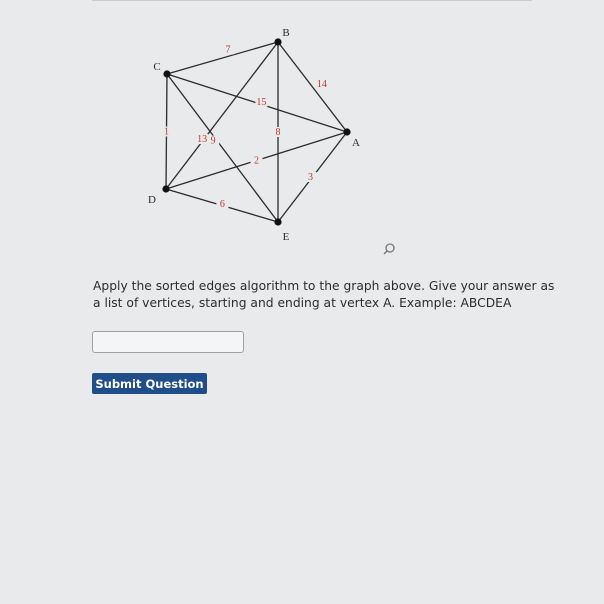  I want to click on edge-weight-AE: 3, so click(310, 177).